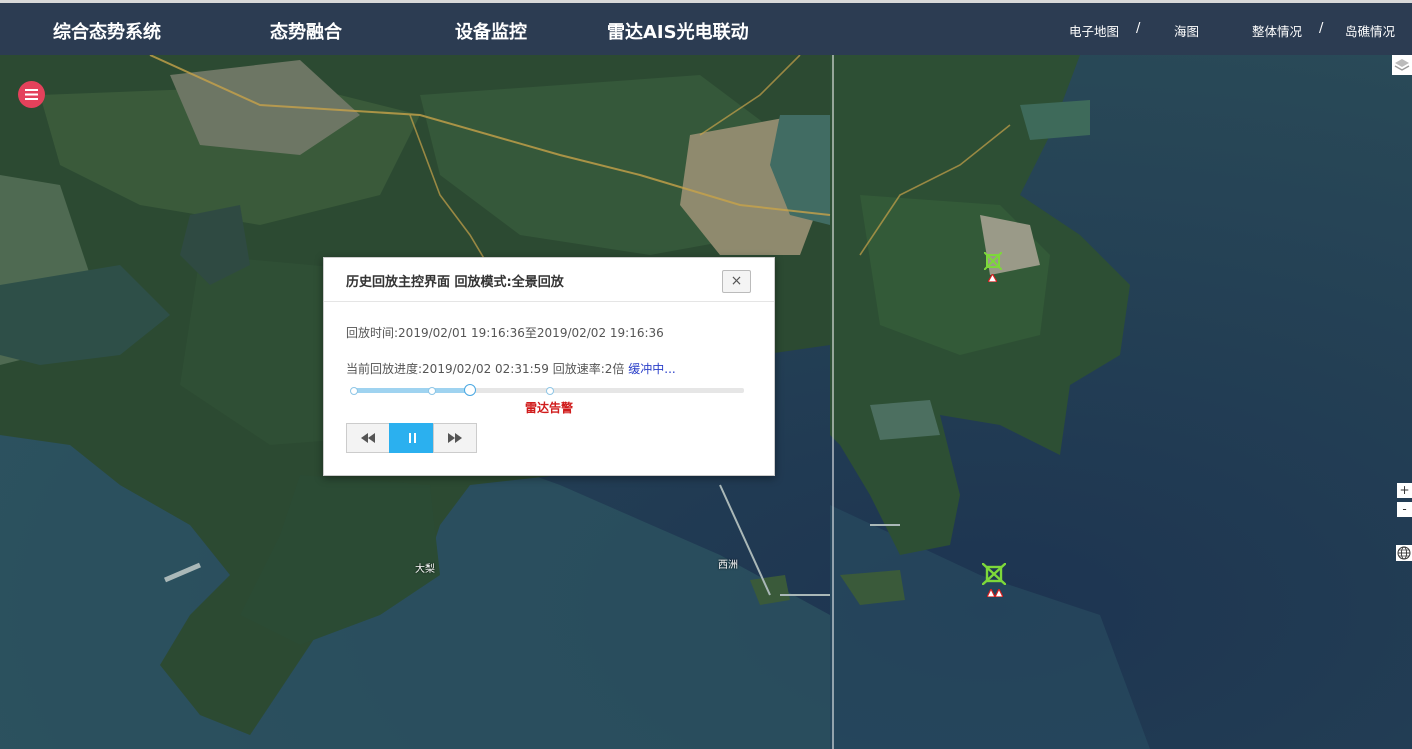 The width and height of the screenshot is (1412, 749). I want to click on layers-button, so click(1402, 65).